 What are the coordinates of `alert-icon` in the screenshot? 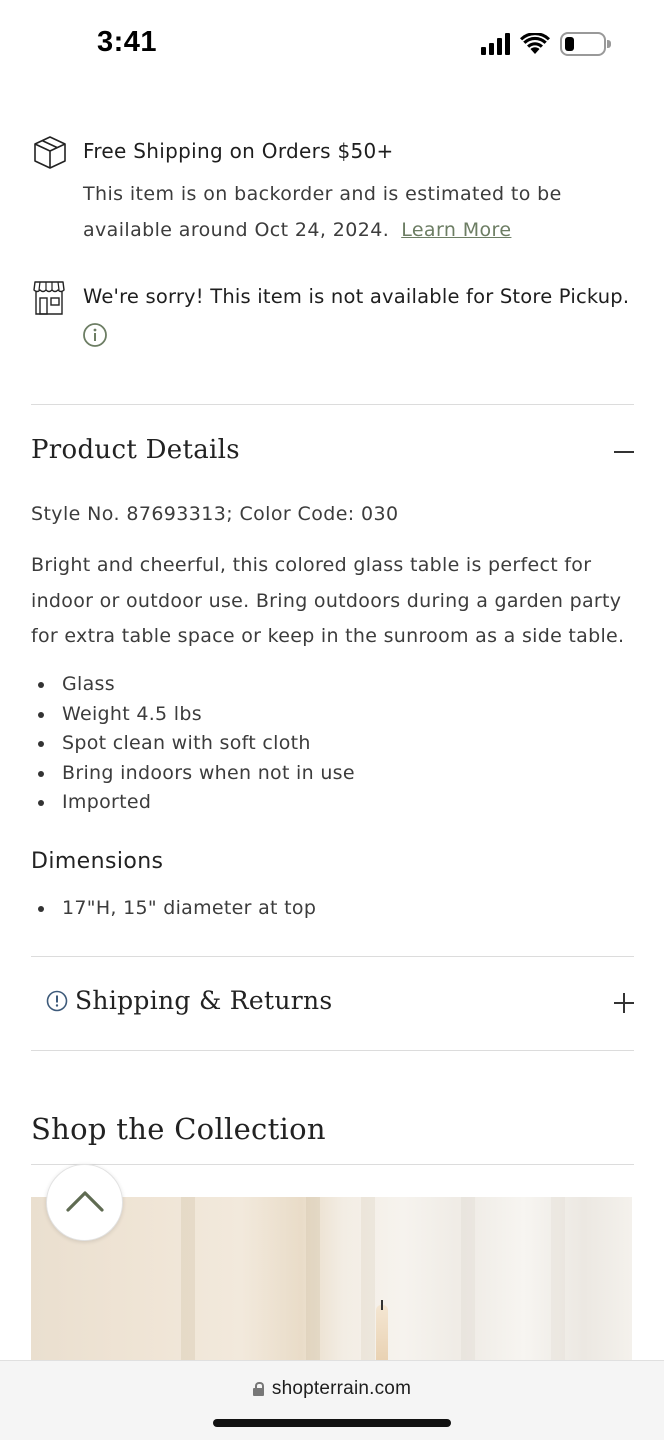 It's located at (57, 1001).